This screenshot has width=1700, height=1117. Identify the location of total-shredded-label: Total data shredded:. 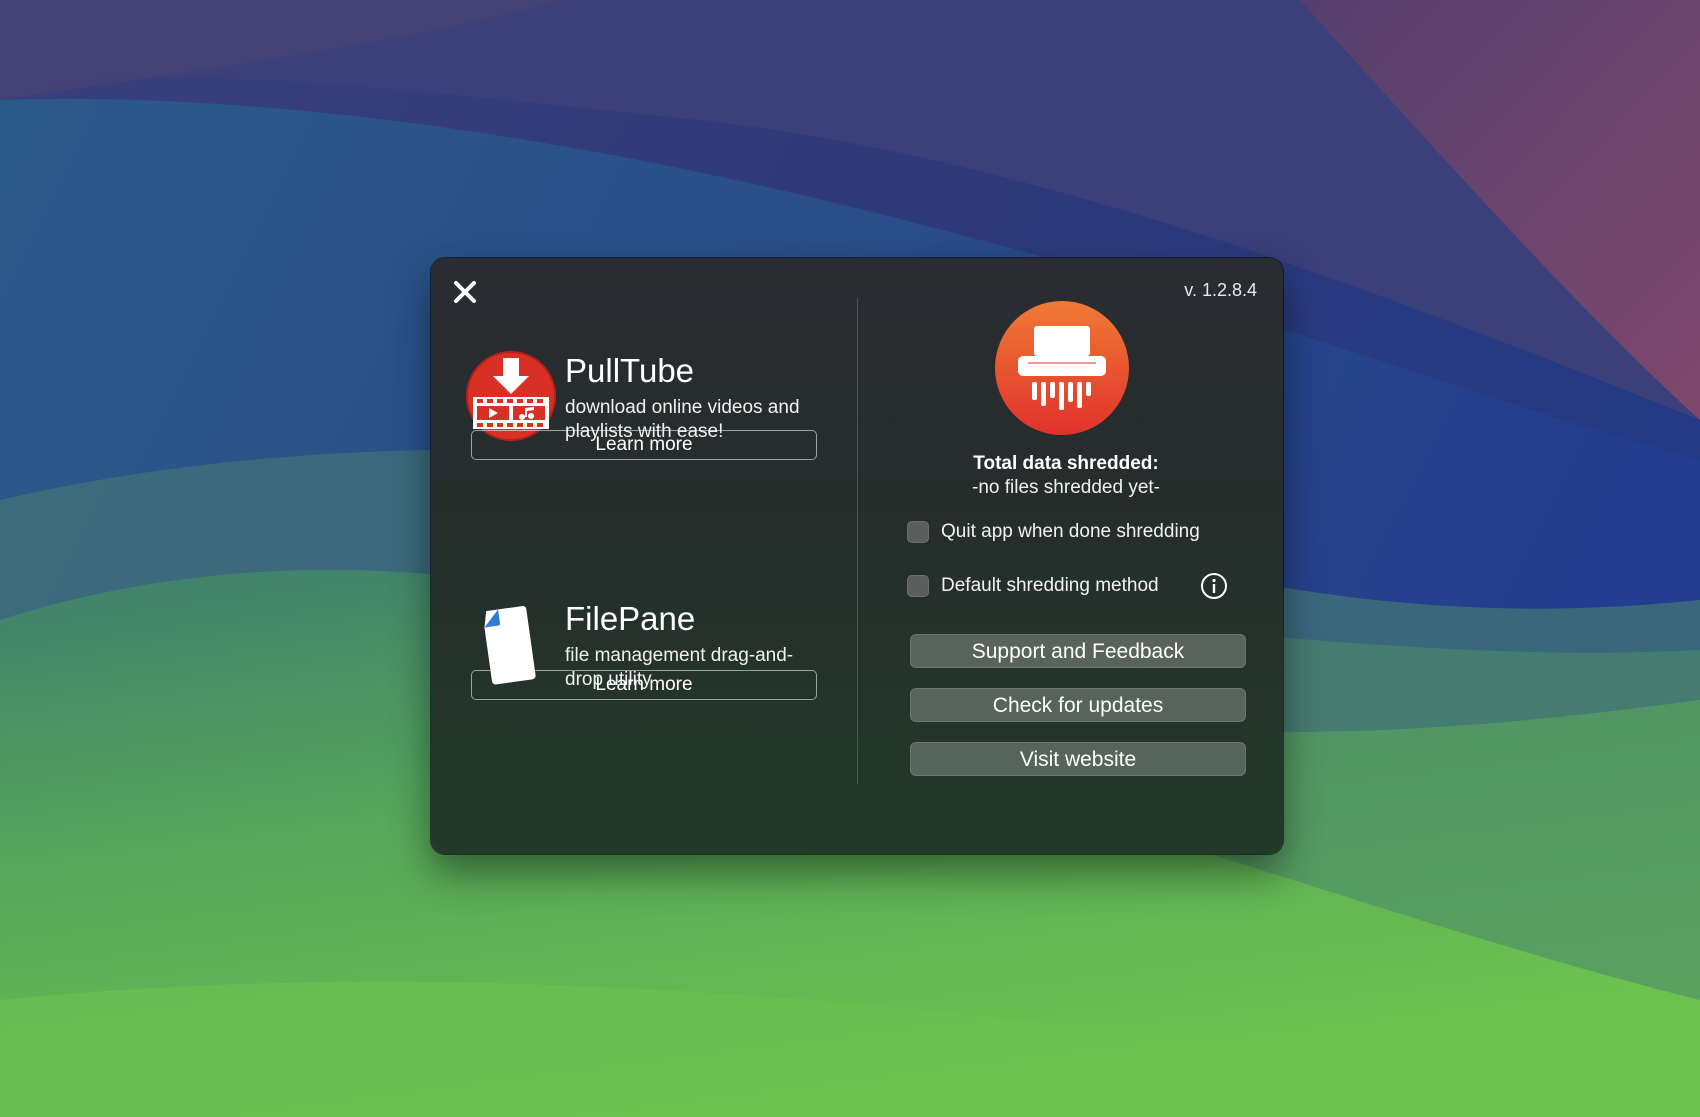
(1066, 463).